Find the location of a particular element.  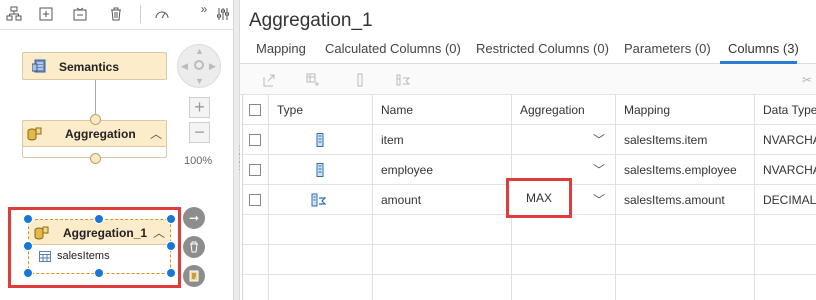

select-all-checkbox is located at coordinates (255, 110).